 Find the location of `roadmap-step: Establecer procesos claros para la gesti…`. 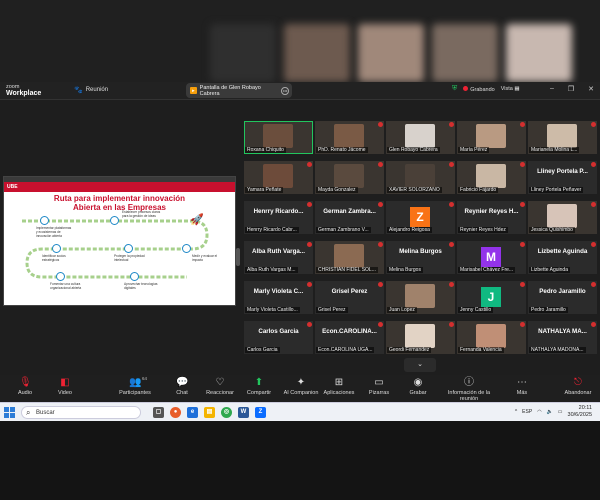

roadmap-step: Establecer procesos claros para la gesti… is located at coordinates (141, 214).